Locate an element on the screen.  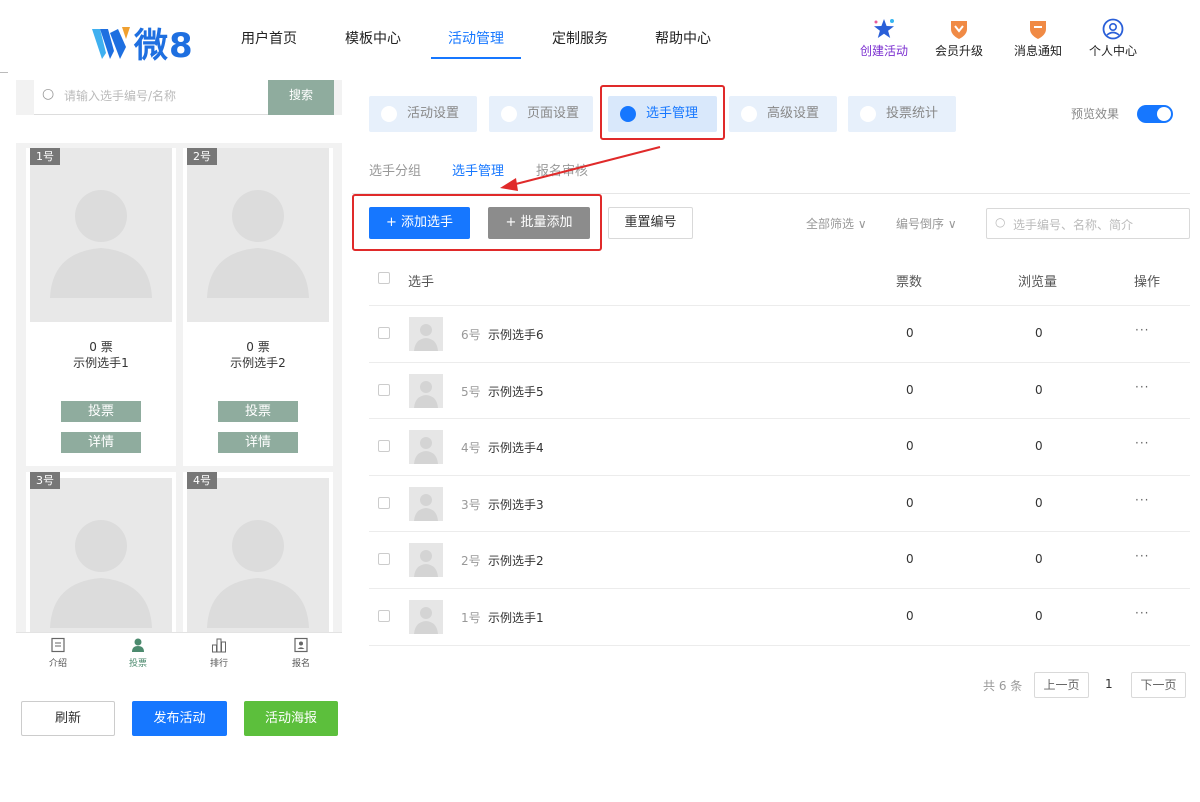
table-row: 6号 示例选手6 0 0 ··· is located at coordinates (779, 333).